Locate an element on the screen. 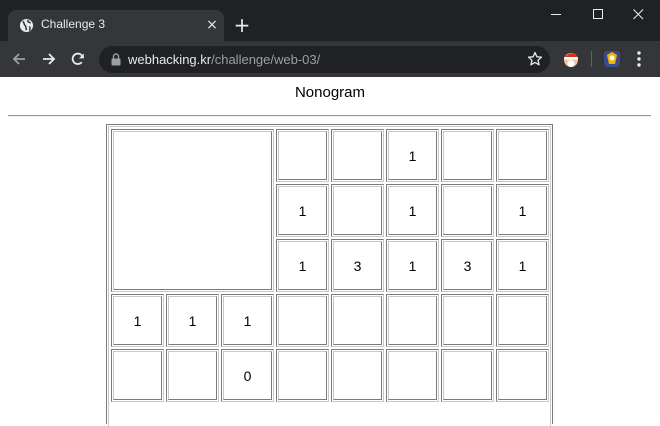  arrow-right-icon is located at coordinates (49, 59).